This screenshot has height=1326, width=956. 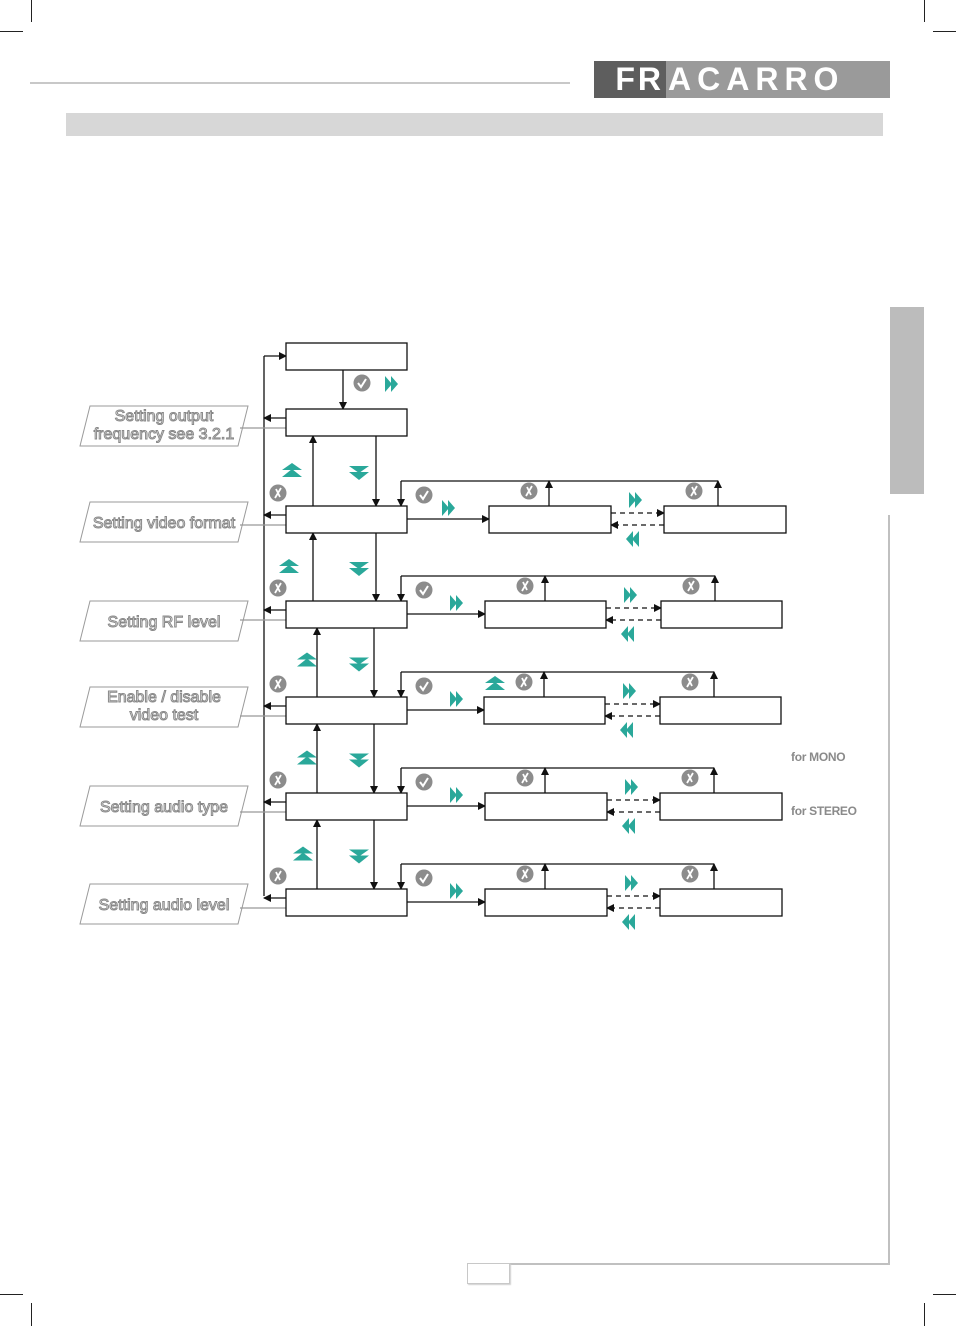 I want to click on label-text: Setting video format, so click(x=164, y=523).